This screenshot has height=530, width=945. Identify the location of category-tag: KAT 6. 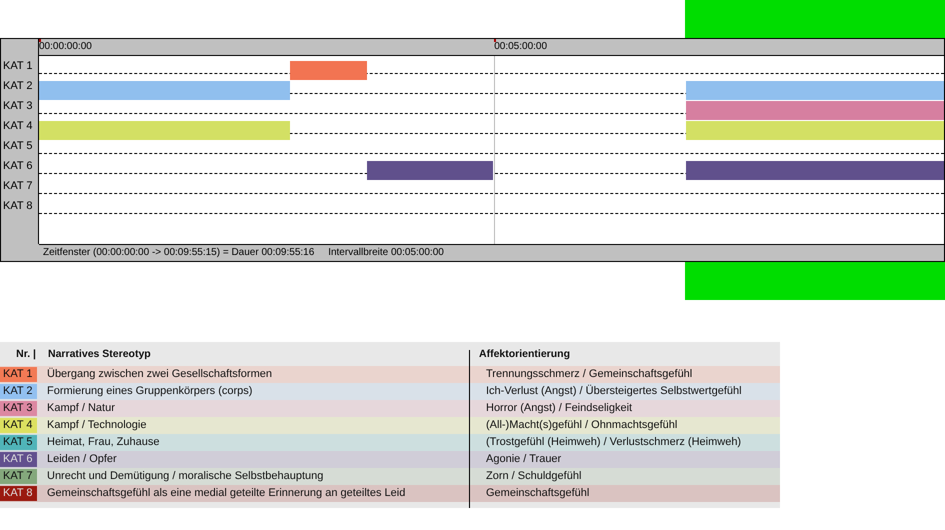
(18, 459).